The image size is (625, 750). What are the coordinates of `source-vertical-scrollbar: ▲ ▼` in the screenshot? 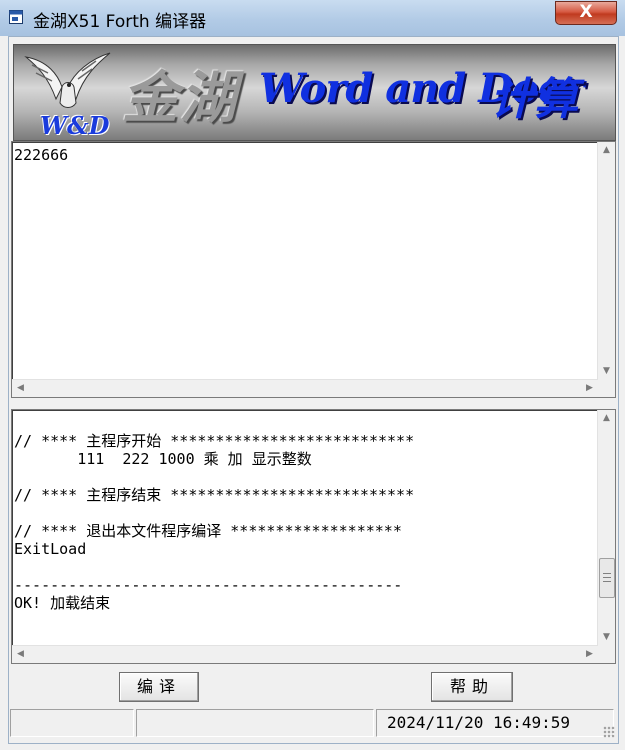 It's located at (606, 528).